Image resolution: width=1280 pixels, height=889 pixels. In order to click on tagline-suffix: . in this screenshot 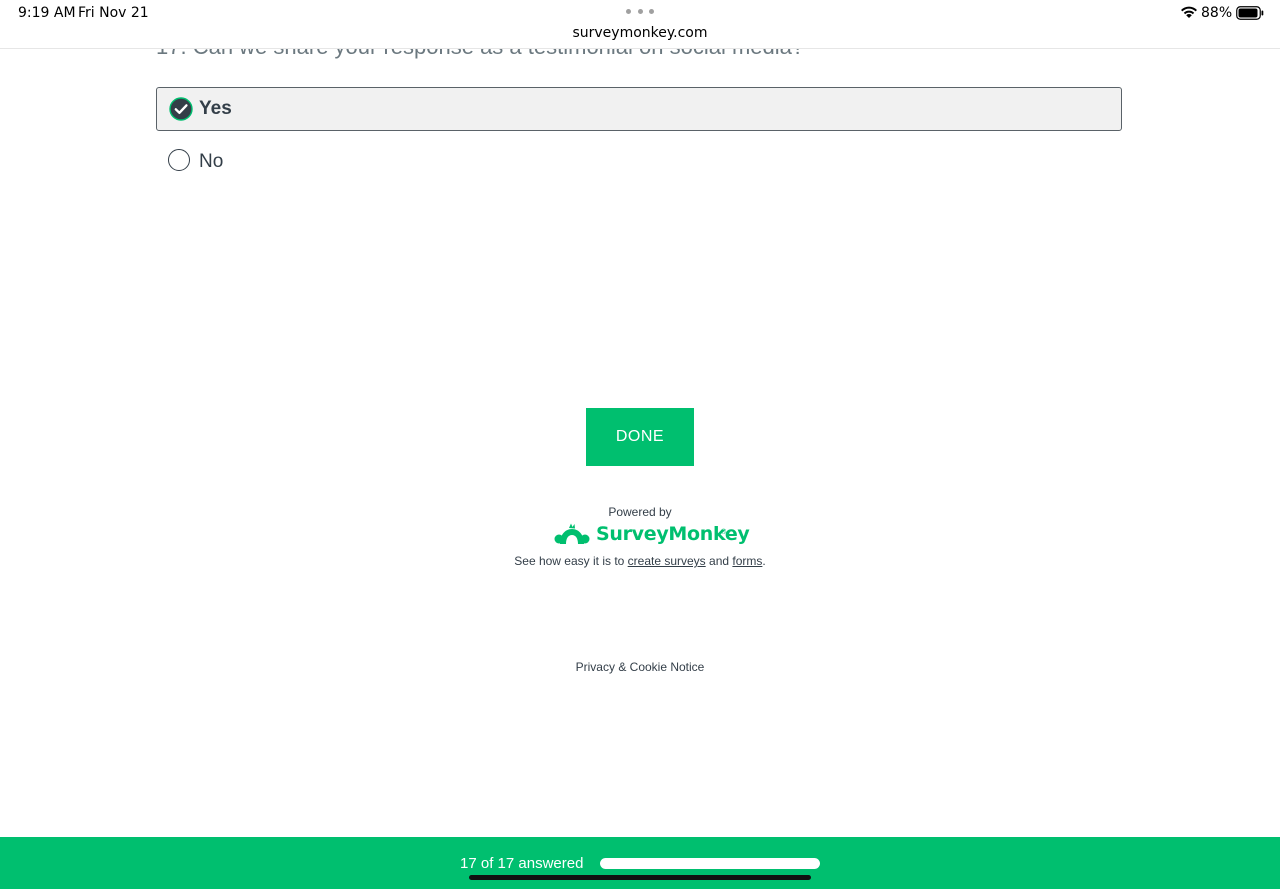, I will do `click(764, 561)`.